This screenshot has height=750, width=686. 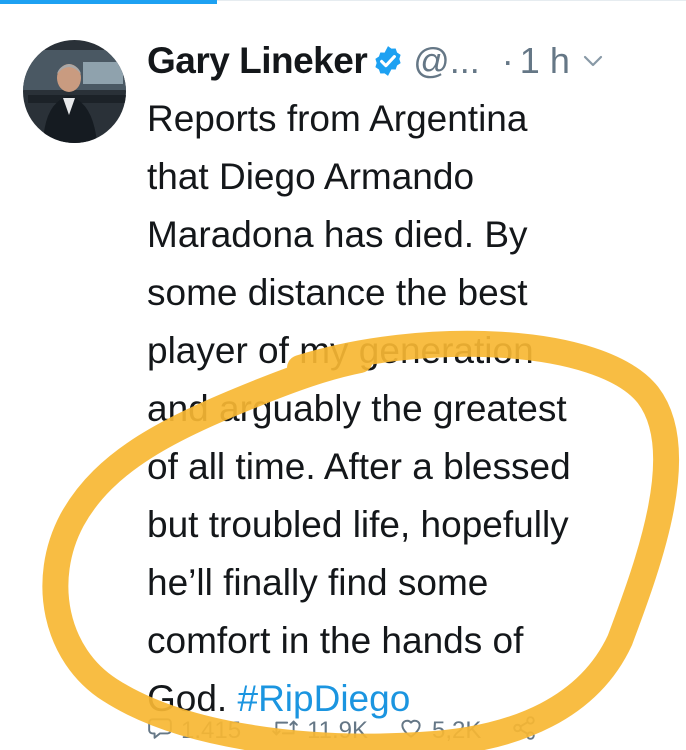 What do you see at coordinates (358, 524) in the screenshot?
I see `tweet-line: but troubled life, hopefully` at bounding box center [358, 524].